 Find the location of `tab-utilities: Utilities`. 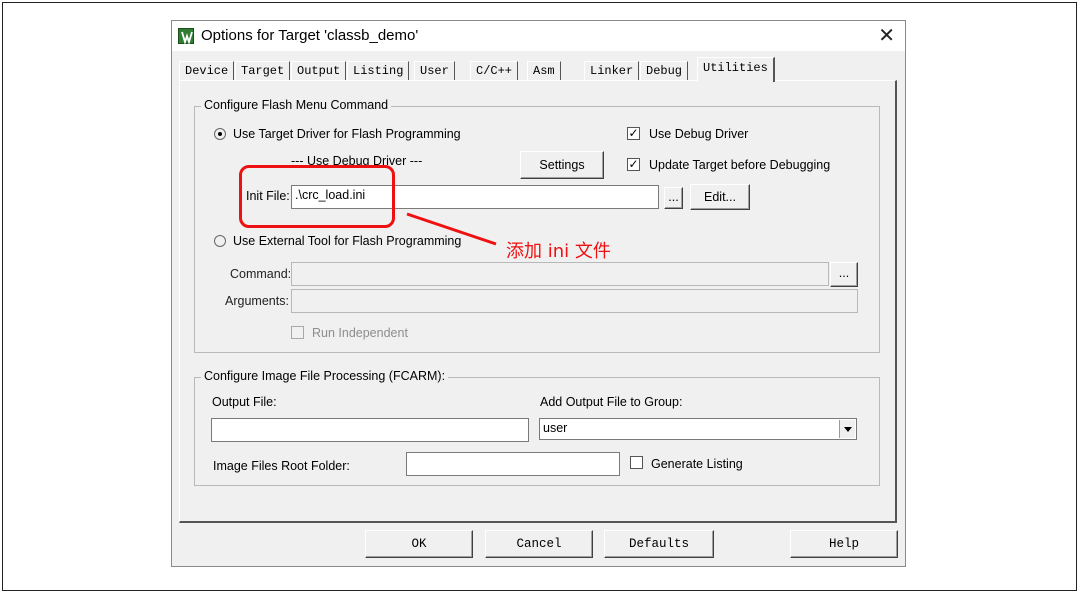

tab-utilities: Utilities is located at coordinates (736, 69).